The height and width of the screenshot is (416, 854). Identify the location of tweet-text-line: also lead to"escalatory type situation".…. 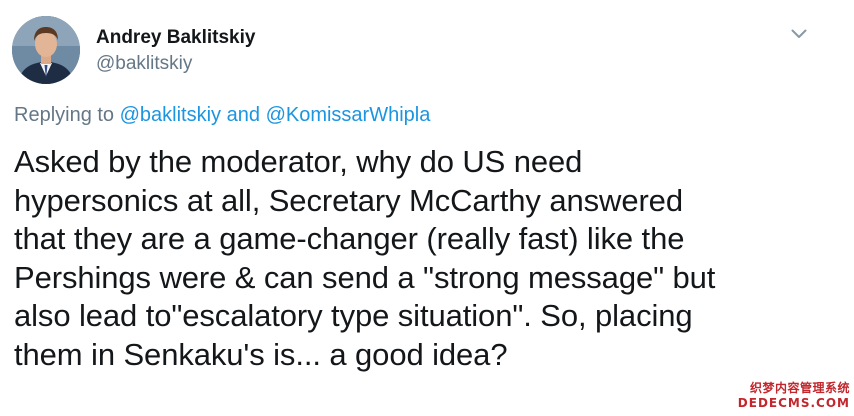
(353, 316).